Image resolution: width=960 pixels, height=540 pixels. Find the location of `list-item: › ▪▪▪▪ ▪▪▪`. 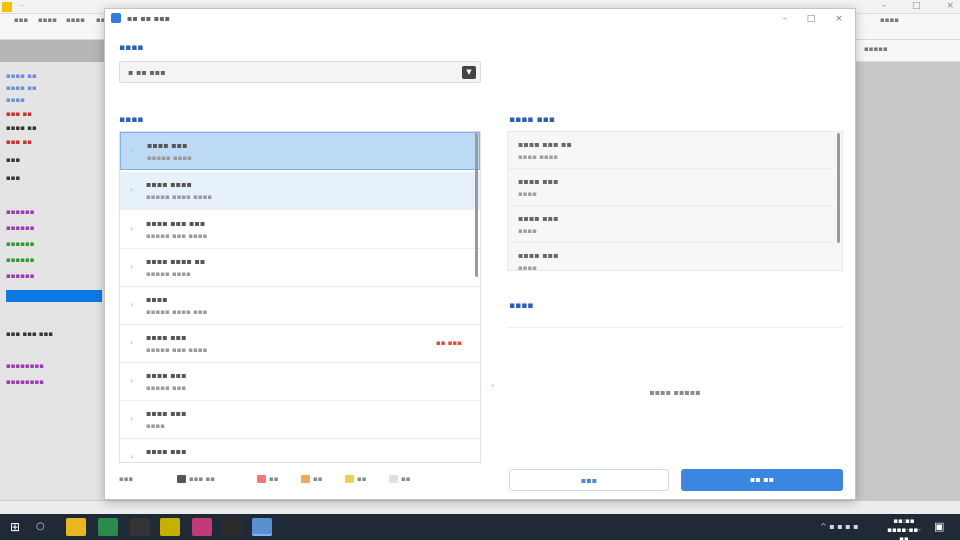

list-item: › ▪▪▪▪ ▪▪▪ is located at coordinates (300, 450).